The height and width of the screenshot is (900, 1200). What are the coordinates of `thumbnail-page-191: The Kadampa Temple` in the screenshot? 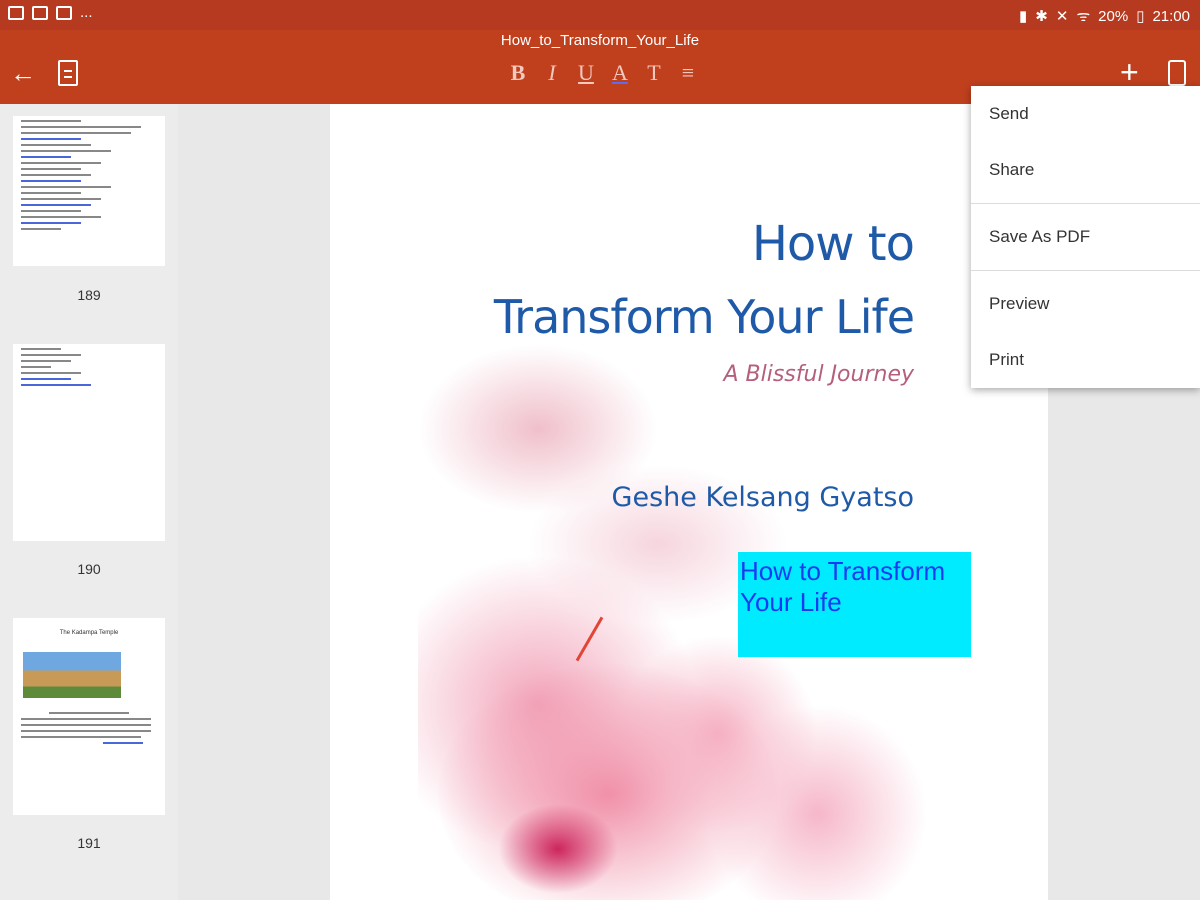 It's located at (89, 716).